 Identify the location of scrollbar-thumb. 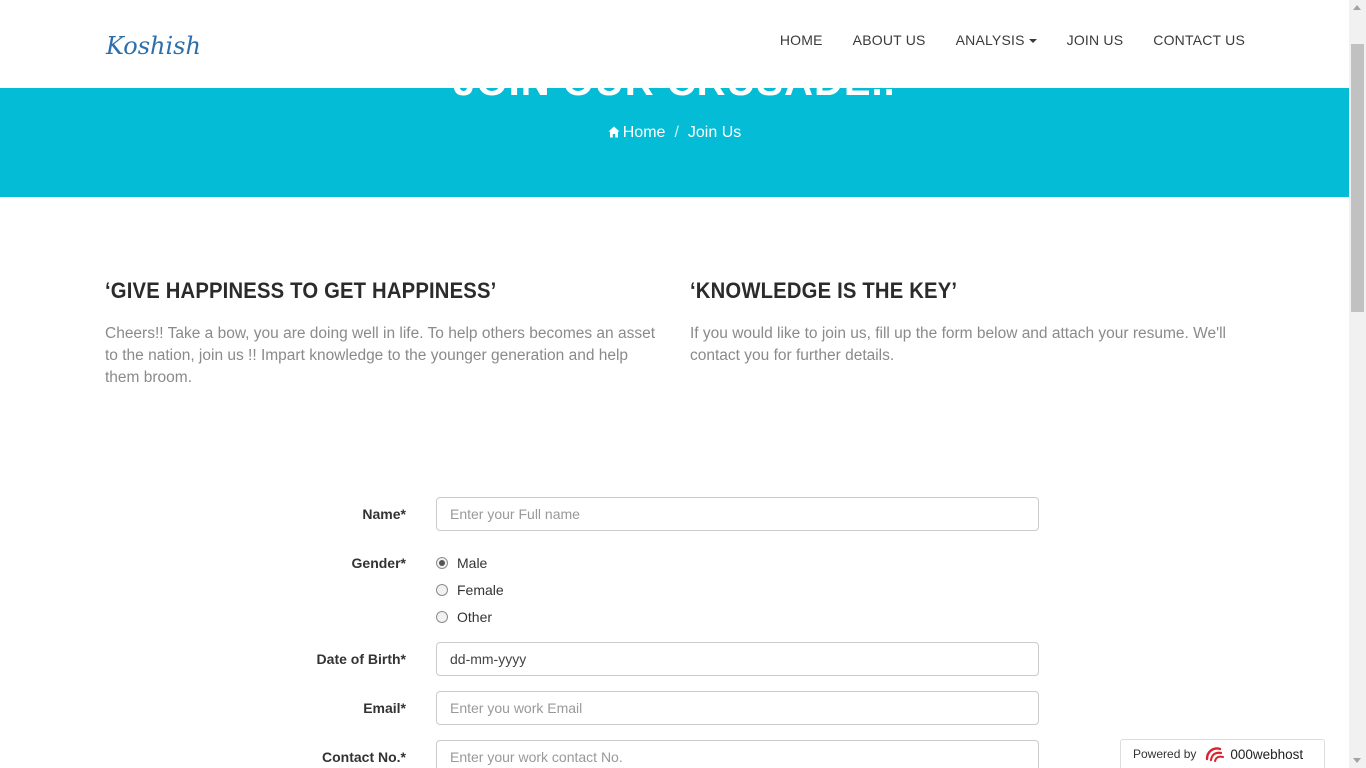
(1357, 178).